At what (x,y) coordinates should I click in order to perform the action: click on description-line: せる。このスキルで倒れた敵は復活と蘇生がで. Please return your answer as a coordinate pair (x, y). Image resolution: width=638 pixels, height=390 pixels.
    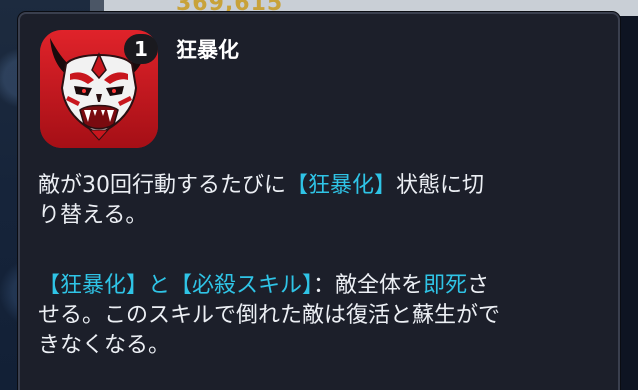
    Looking at the image, I should click on (269, 315).